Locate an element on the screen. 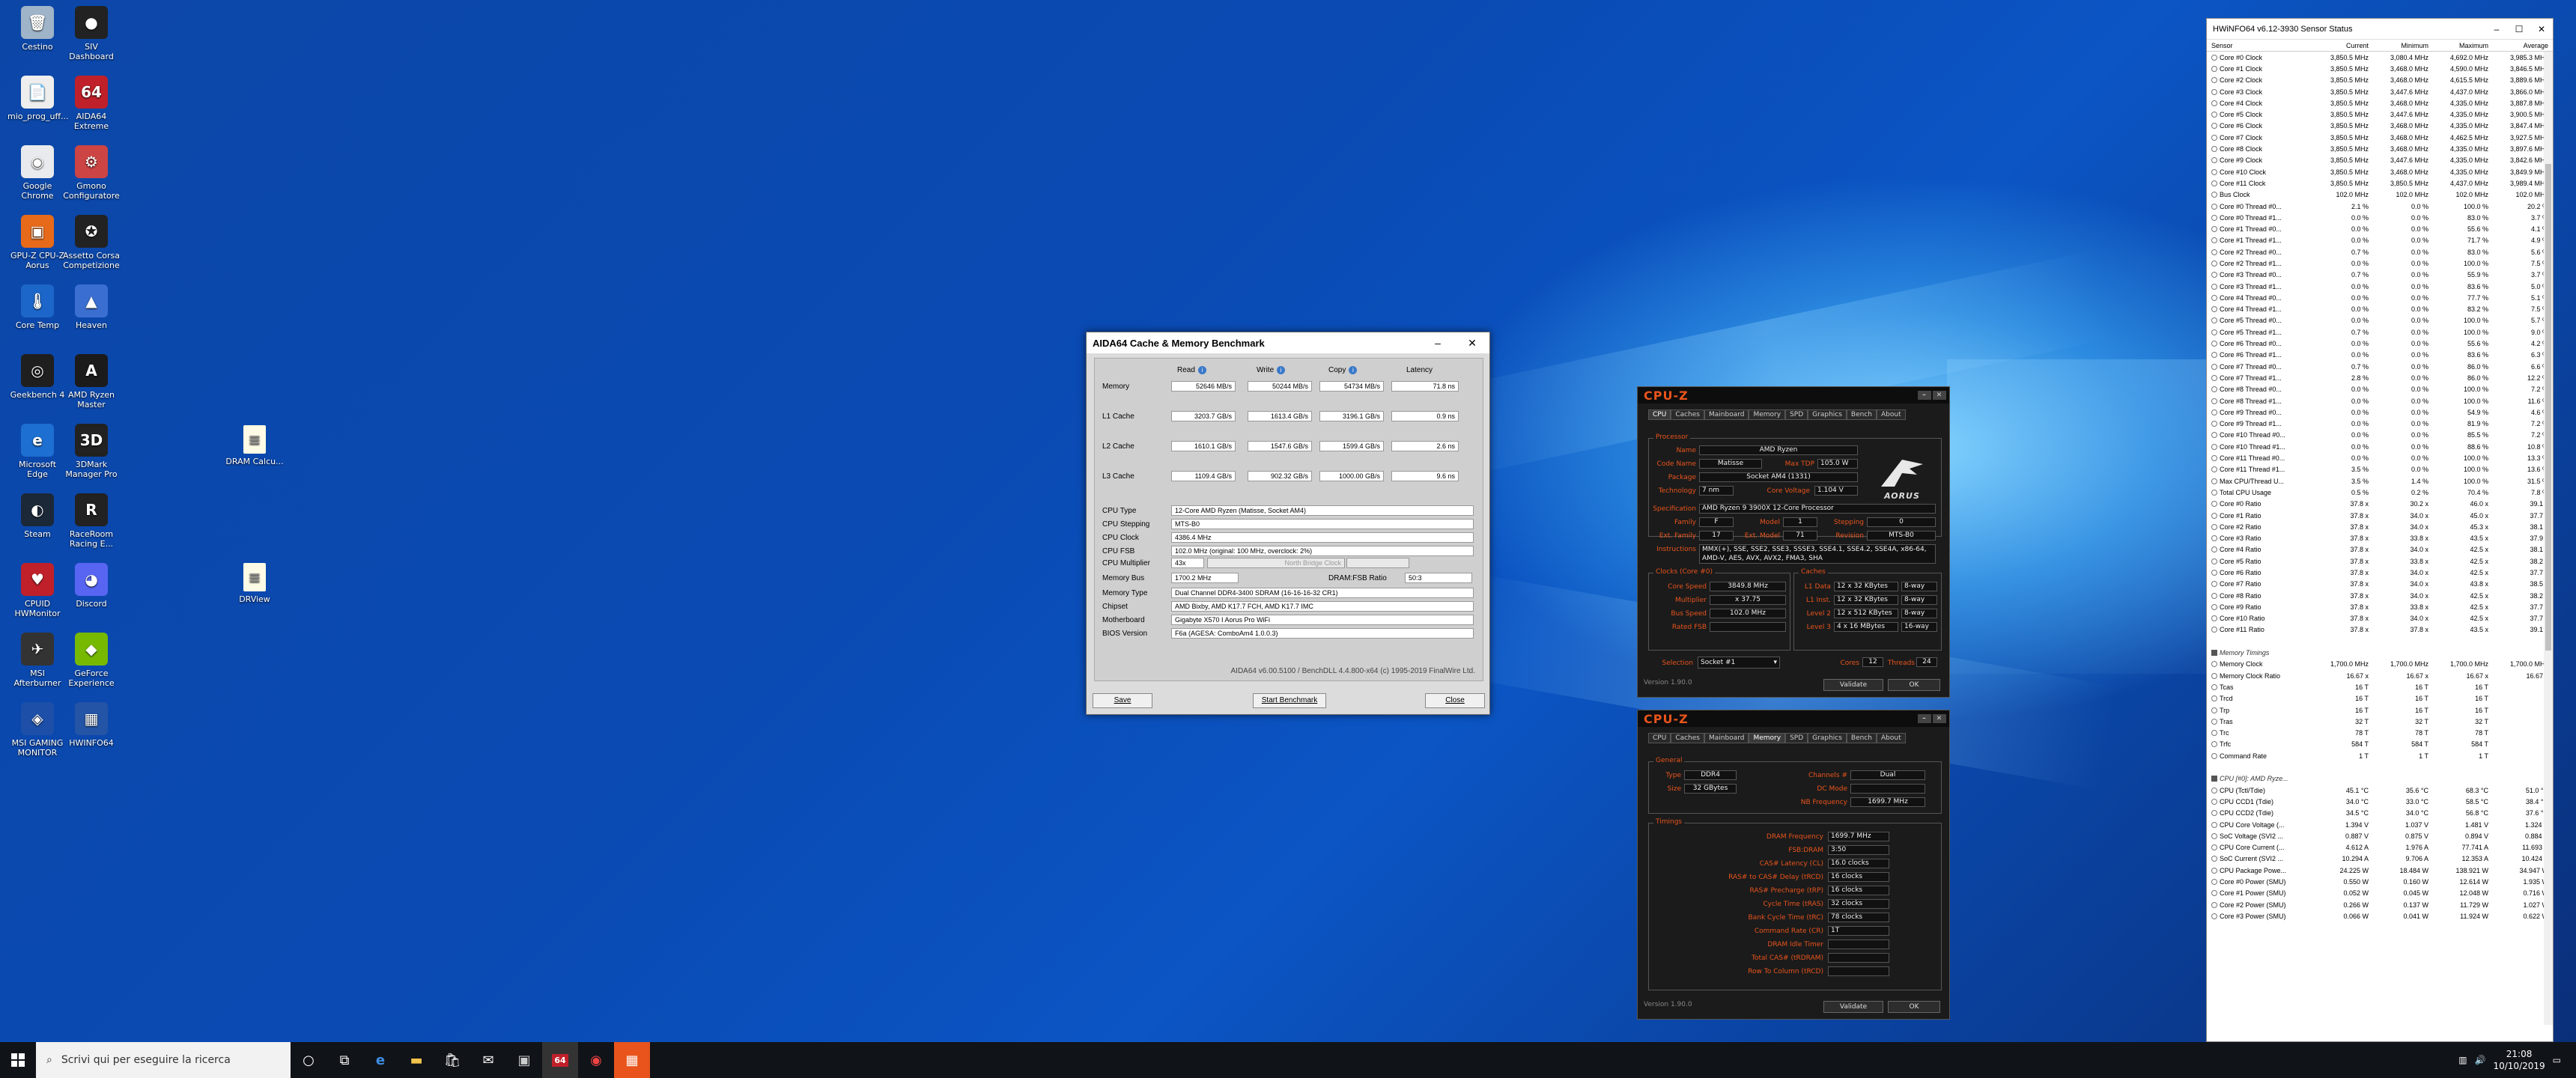 The width and height of the screenshot is (2576, 1078). cortana-icon: ○ is located at coordinates (308, 1060).